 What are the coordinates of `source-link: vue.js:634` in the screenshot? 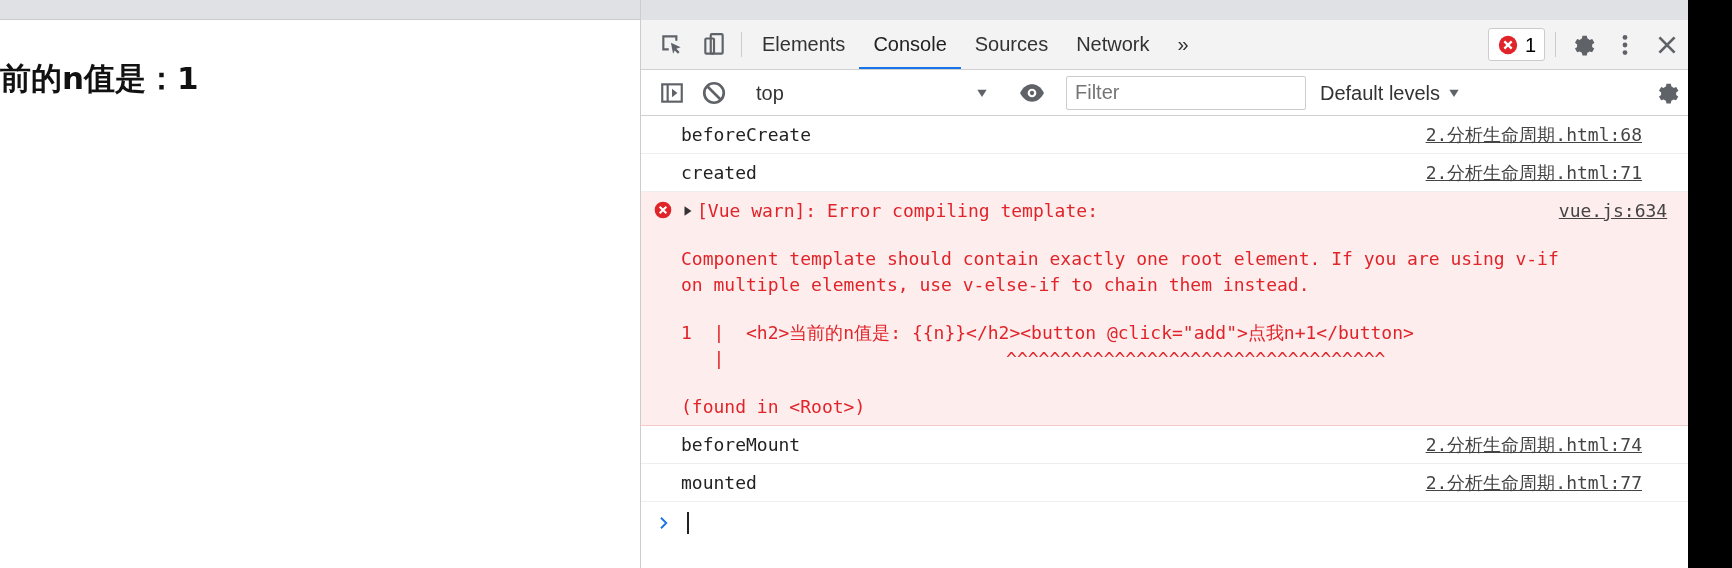 It's located at (1613, 210).